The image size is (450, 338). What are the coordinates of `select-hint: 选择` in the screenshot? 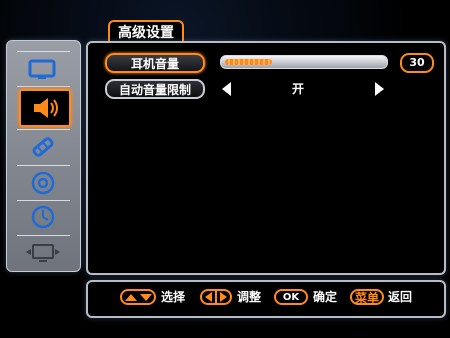 It's located at (173, 297).